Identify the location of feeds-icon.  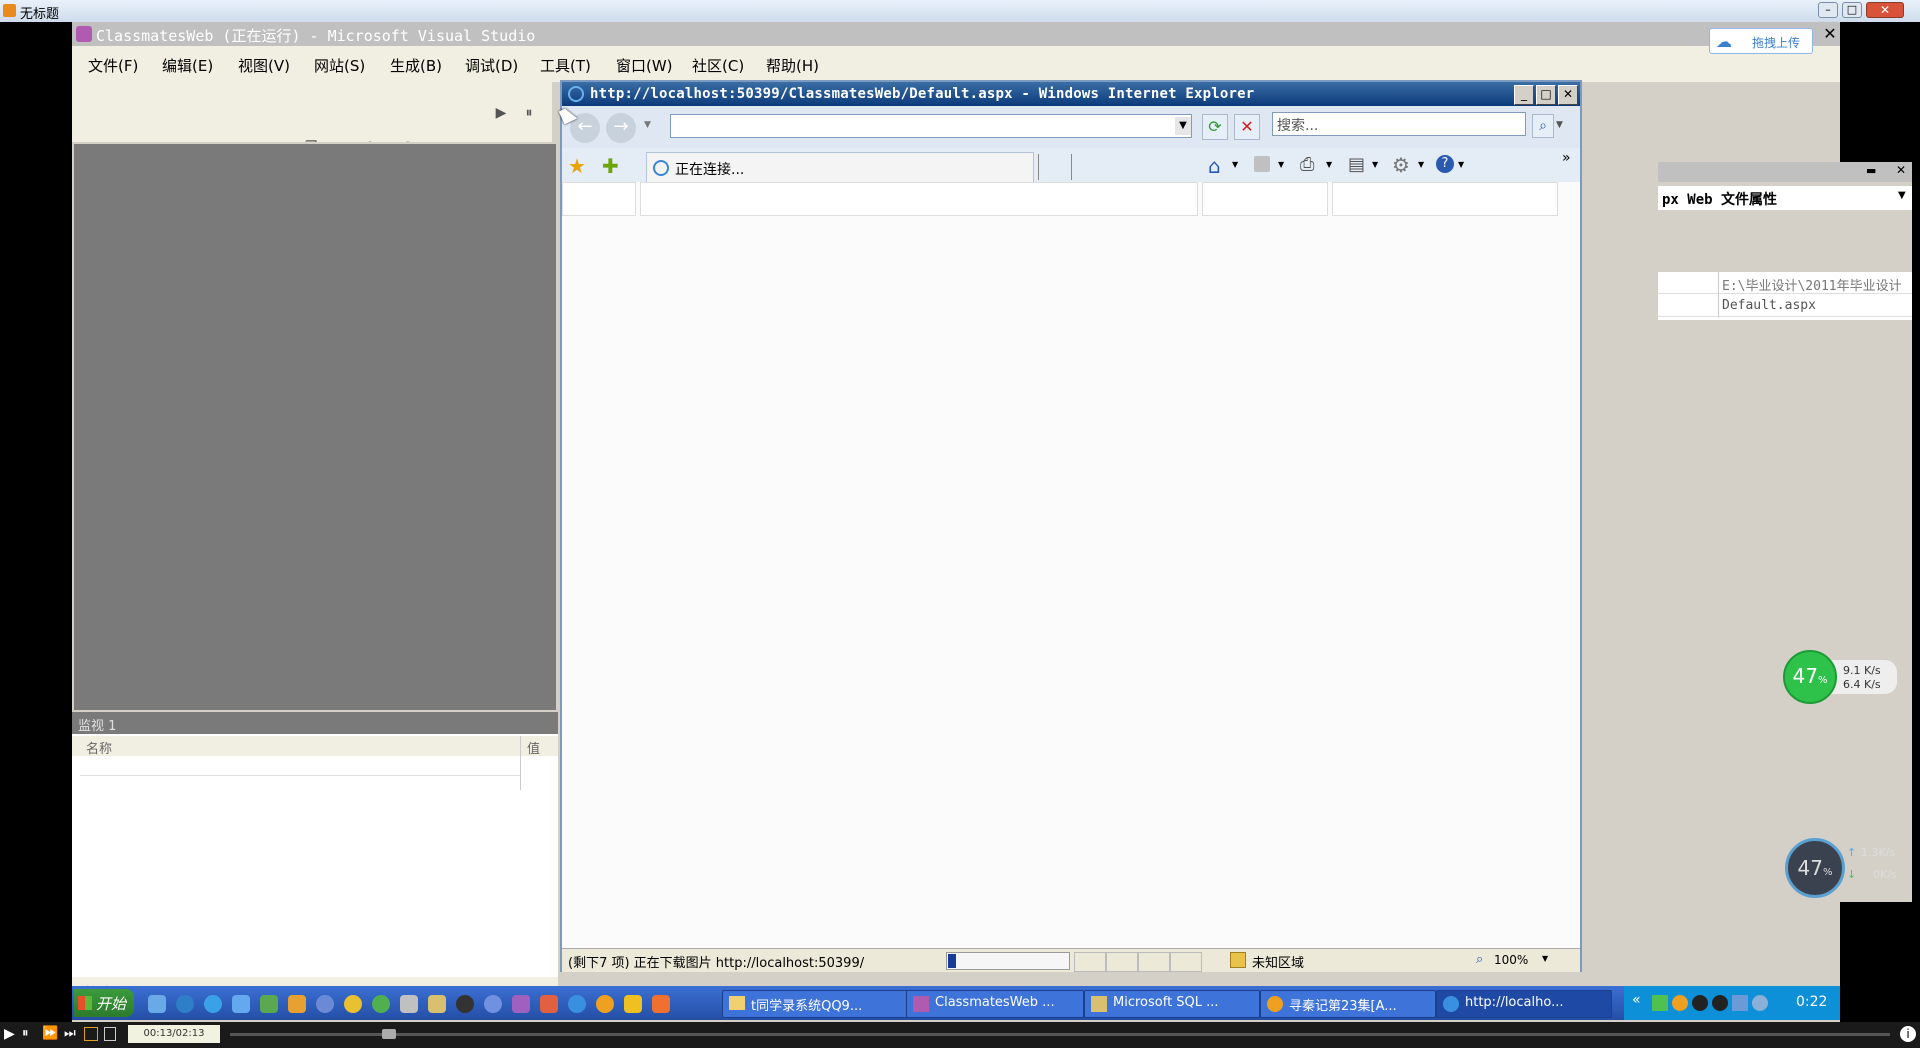
(1262, 164).